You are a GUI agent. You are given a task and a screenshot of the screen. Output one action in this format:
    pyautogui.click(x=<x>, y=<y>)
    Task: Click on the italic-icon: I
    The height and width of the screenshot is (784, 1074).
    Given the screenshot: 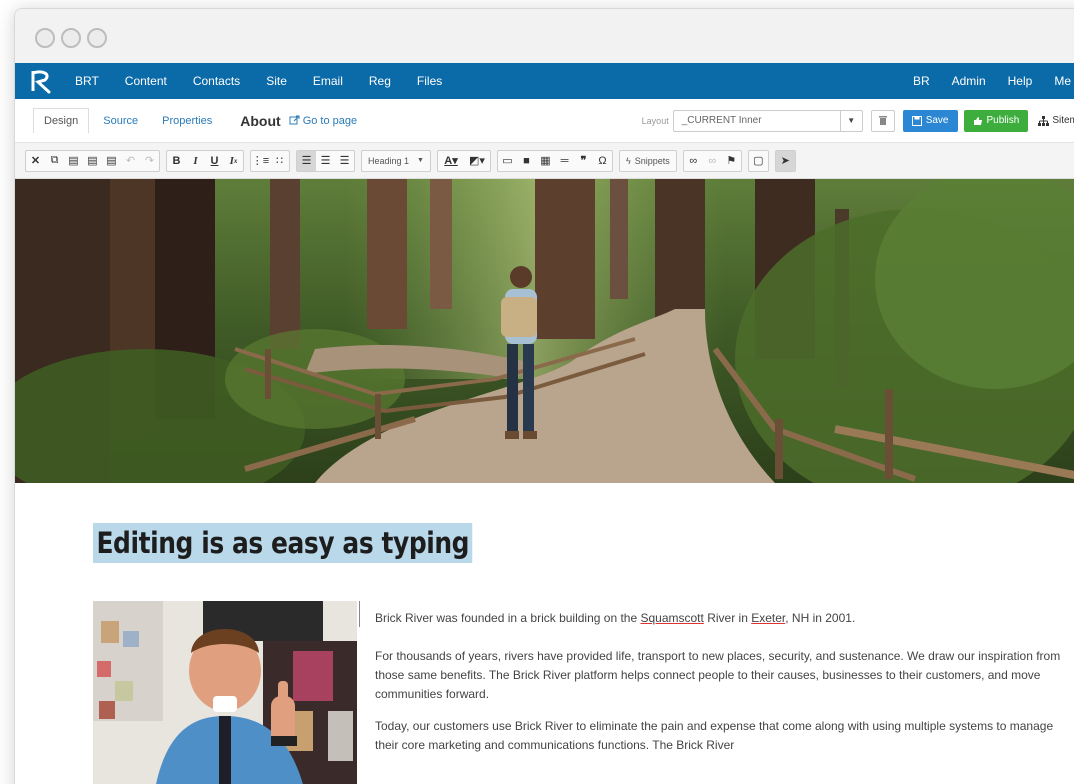 What is the action you would take?
    pyautogui.click(x=195, y=161)
    